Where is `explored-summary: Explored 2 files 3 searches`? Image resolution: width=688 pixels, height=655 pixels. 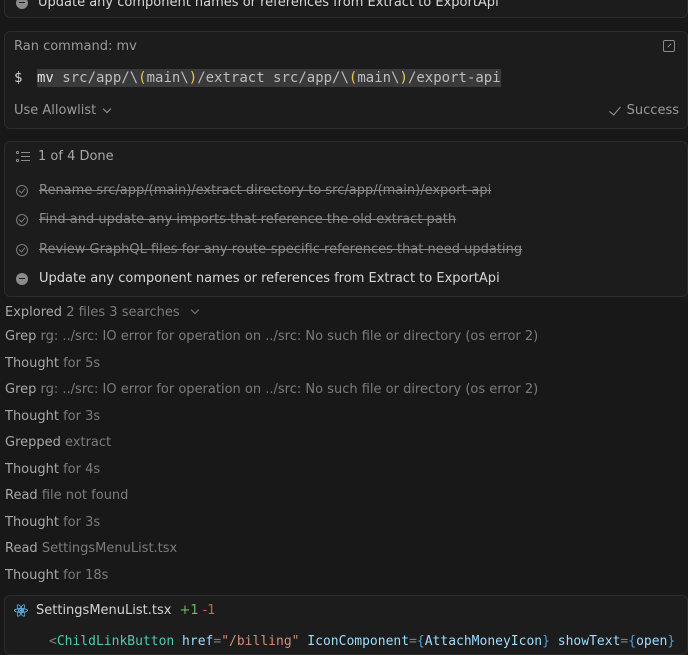
explored-summary: Explored 2 files 3 searches is located at coordinates (102, 312).